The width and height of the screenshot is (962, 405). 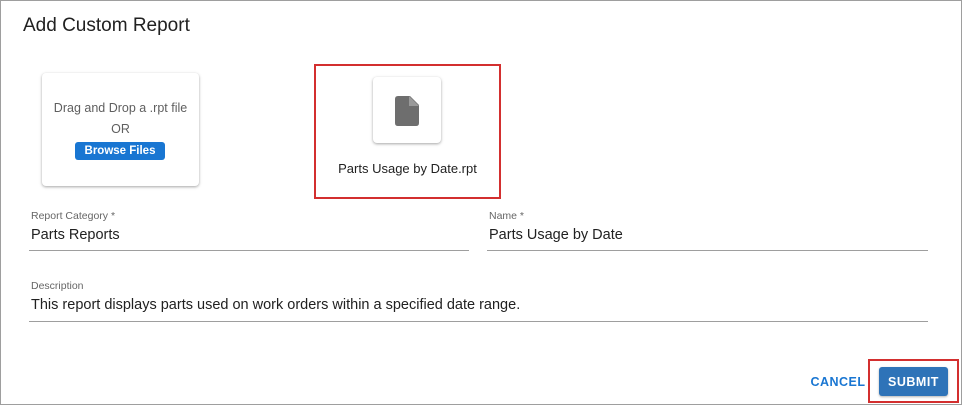 What do you see at coordinates (913, 381) in the screenshot?
I see `submit-button: SUBMIT` at bounding box center [913, 381].